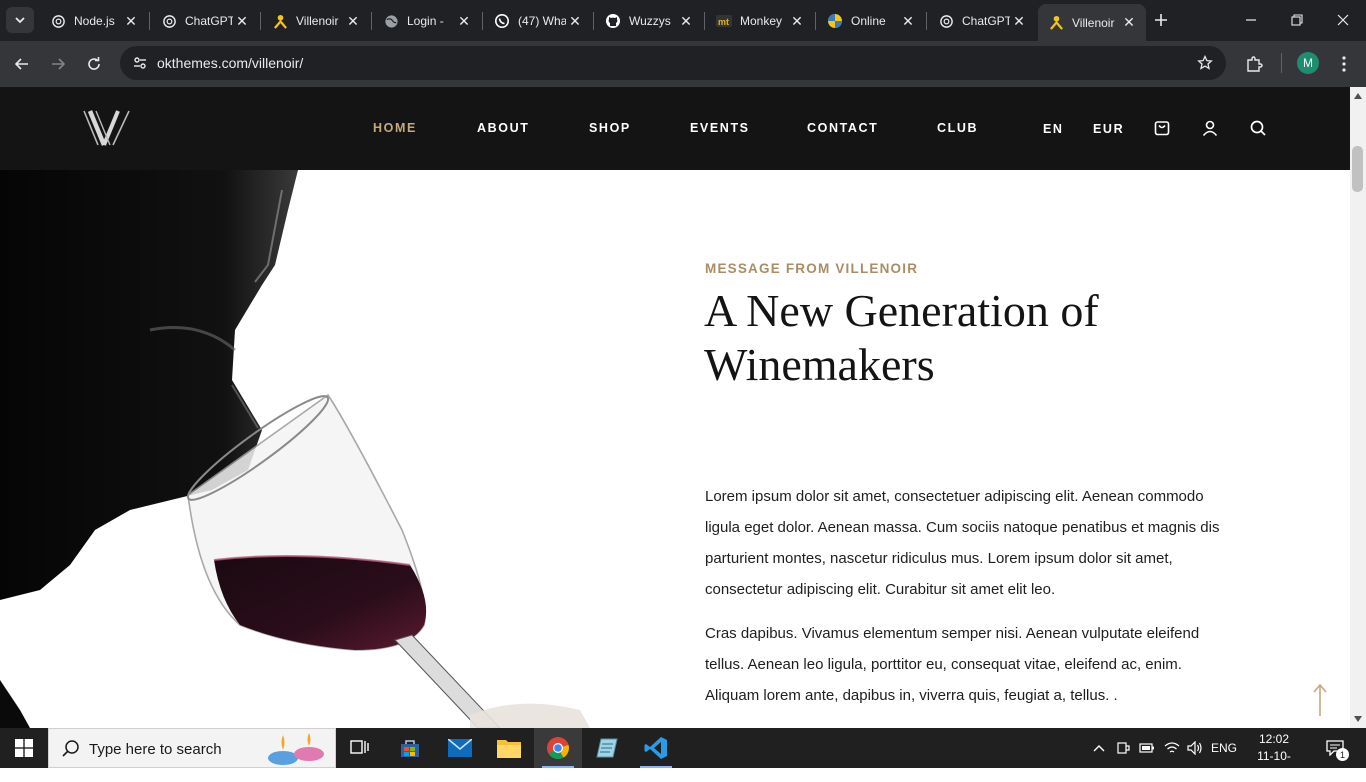 The height and width of the screenshot is (782, 1366). I want to click on minimize-icon, so click(1251, 20).